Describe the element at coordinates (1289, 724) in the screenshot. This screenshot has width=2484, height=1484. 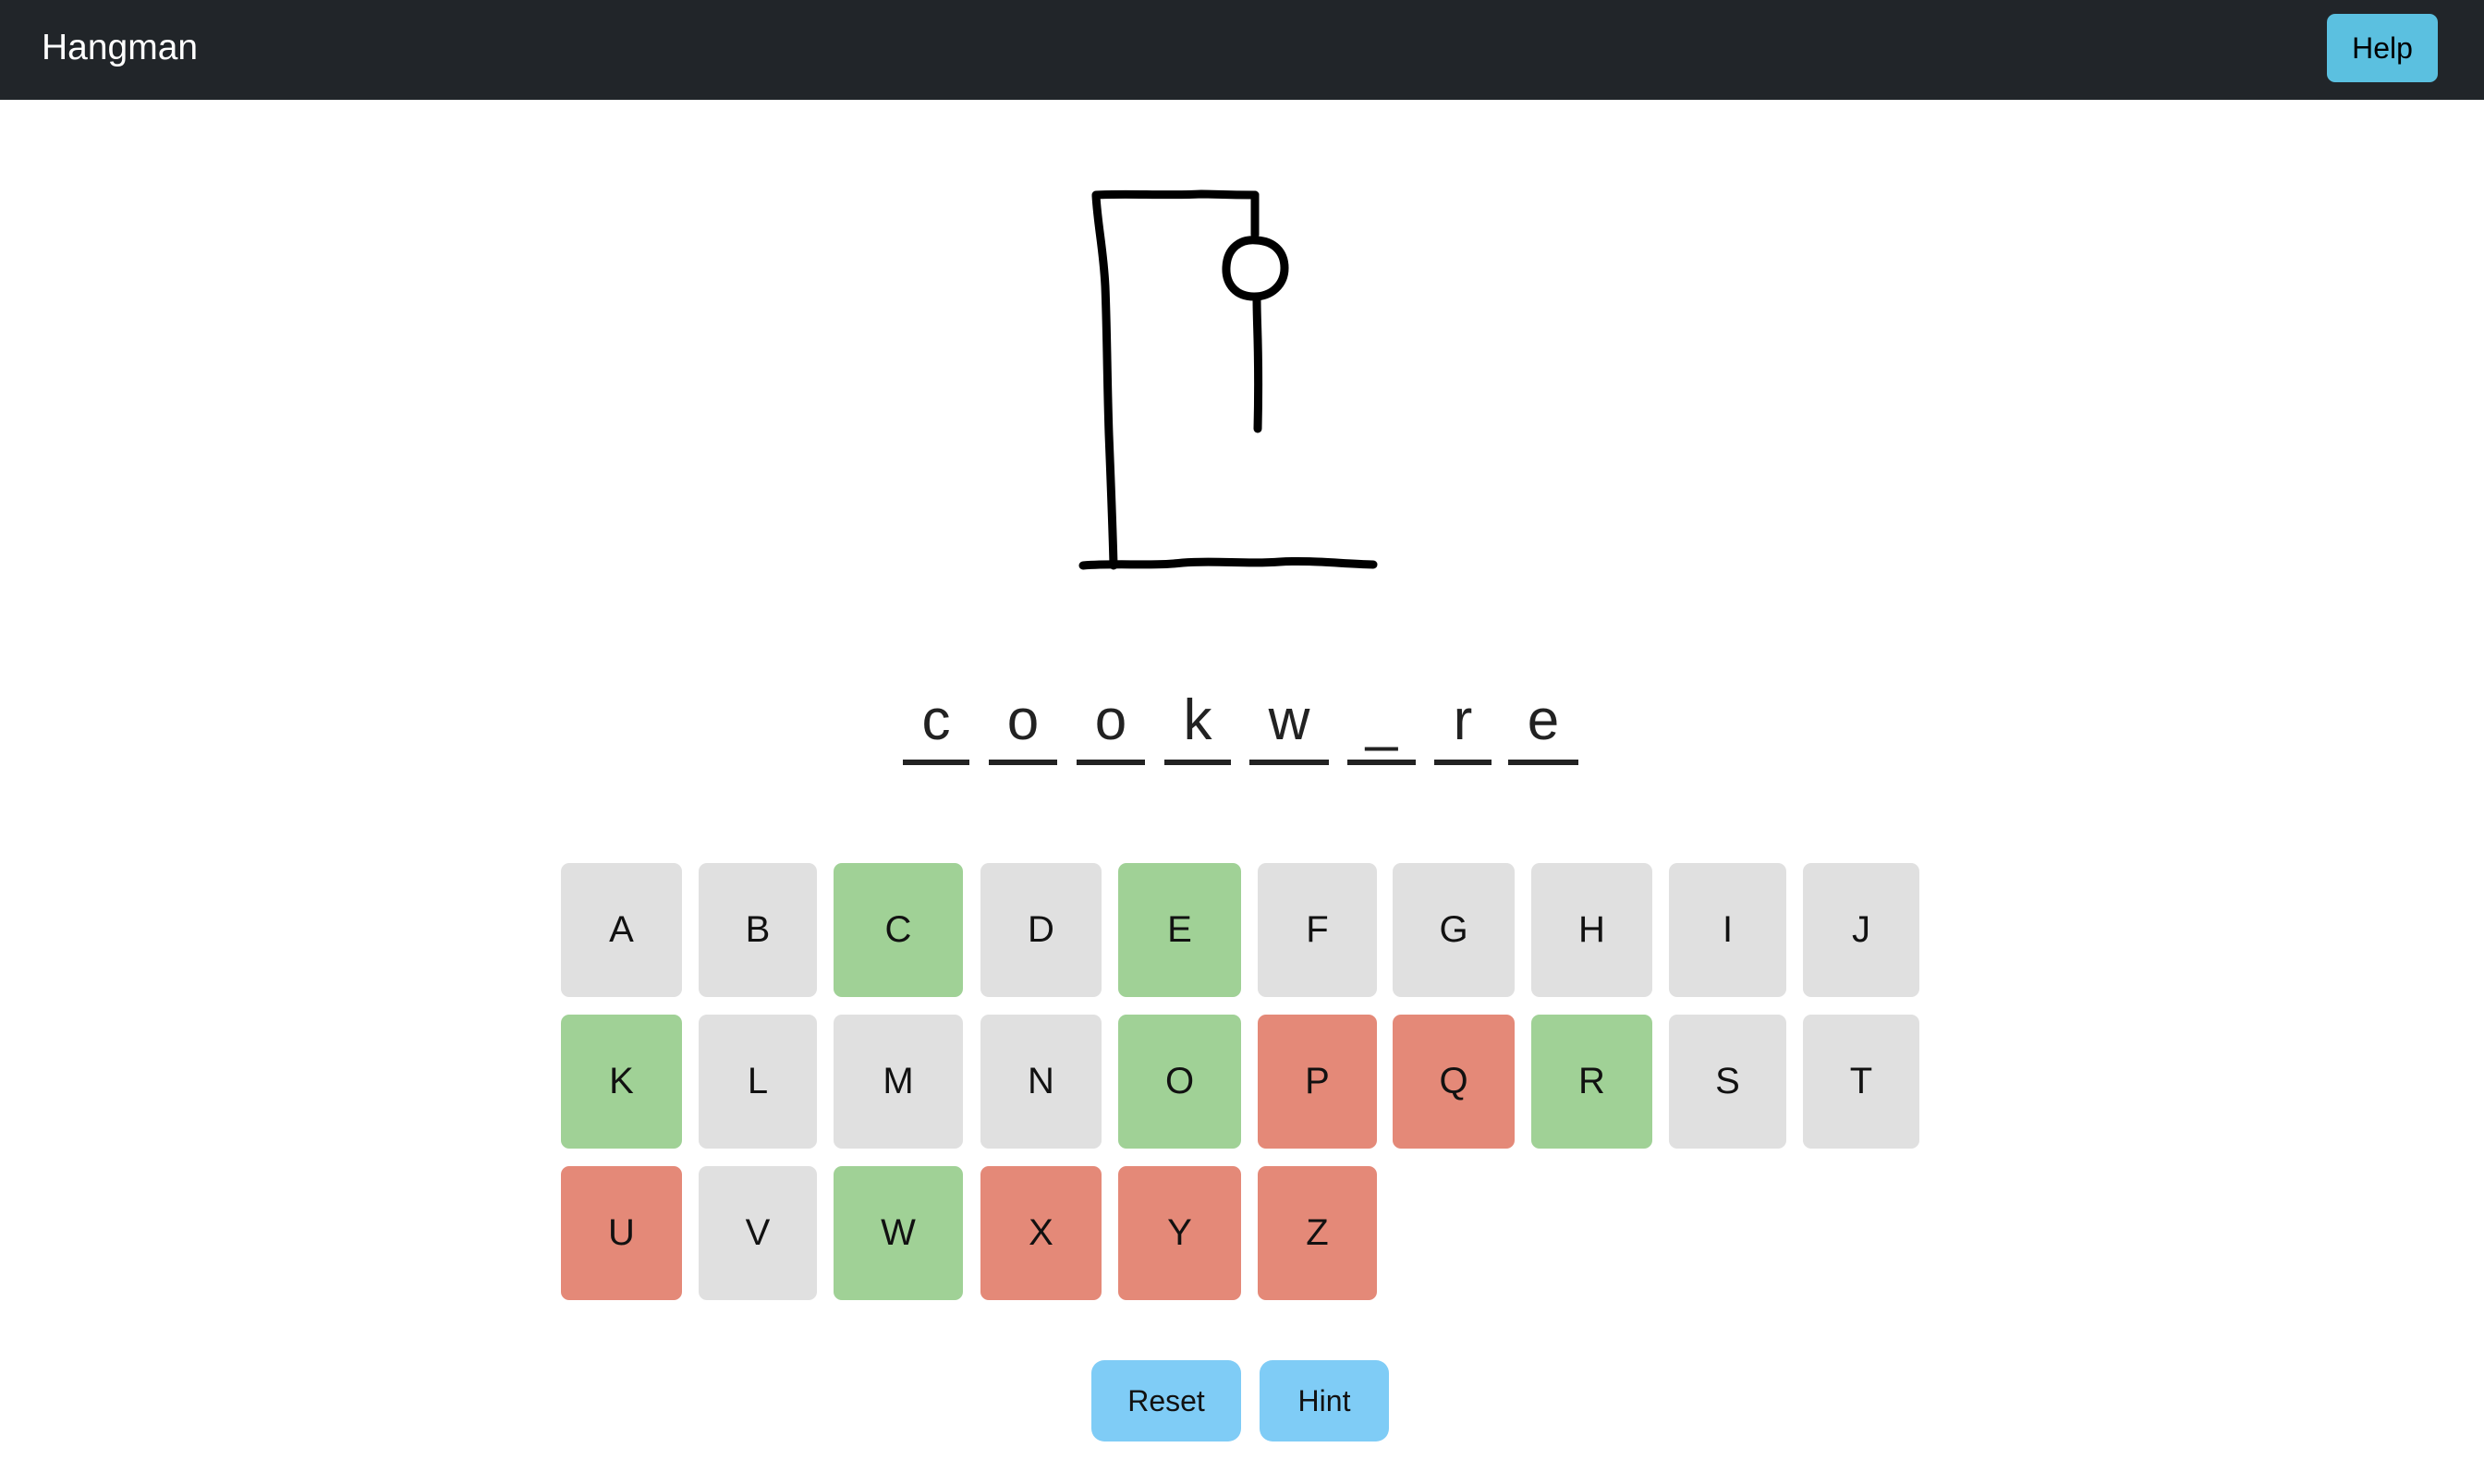
I see `letter-slot: w` at that location.